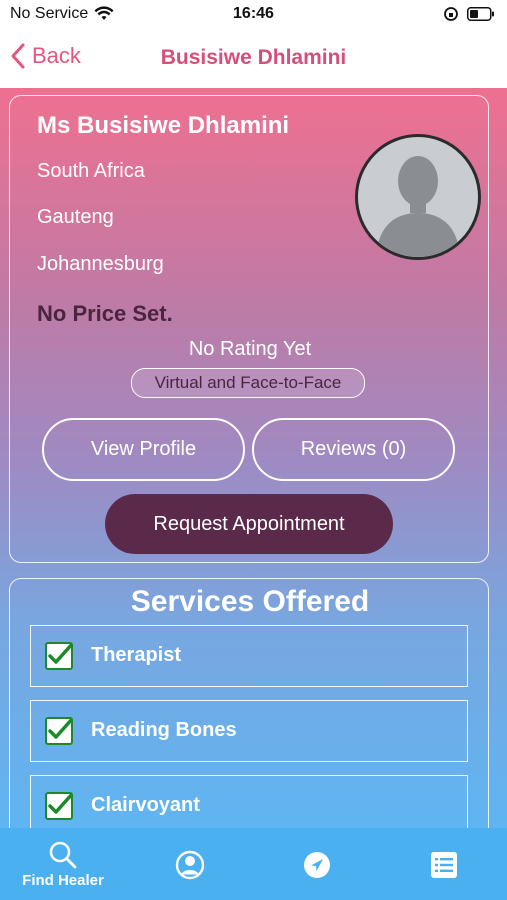 The image size is (507, 900). Describe the element at coordinates (451, 14) in the screenshot. I see `orientation-lock-icon` at that location.